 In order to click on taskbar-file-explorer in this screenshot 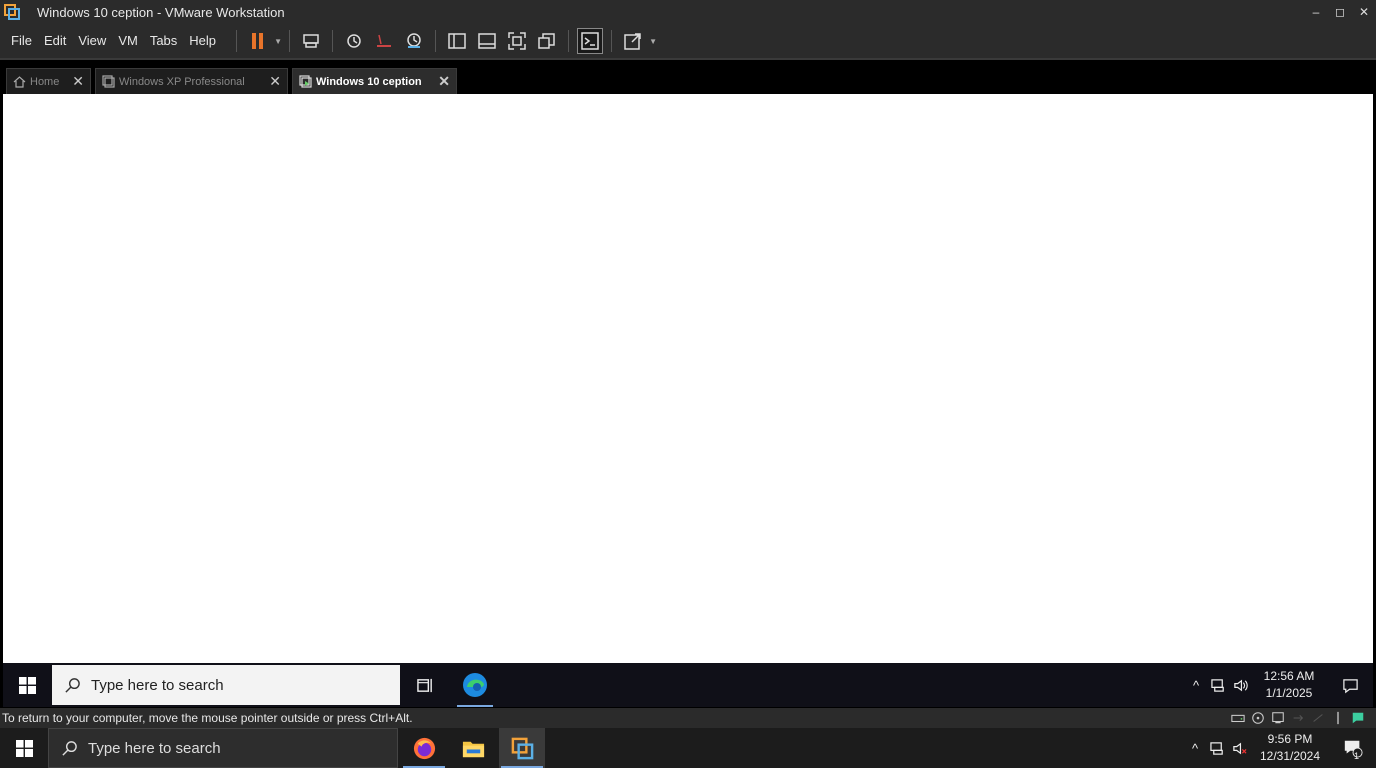, I will do `click(473, 748)`.